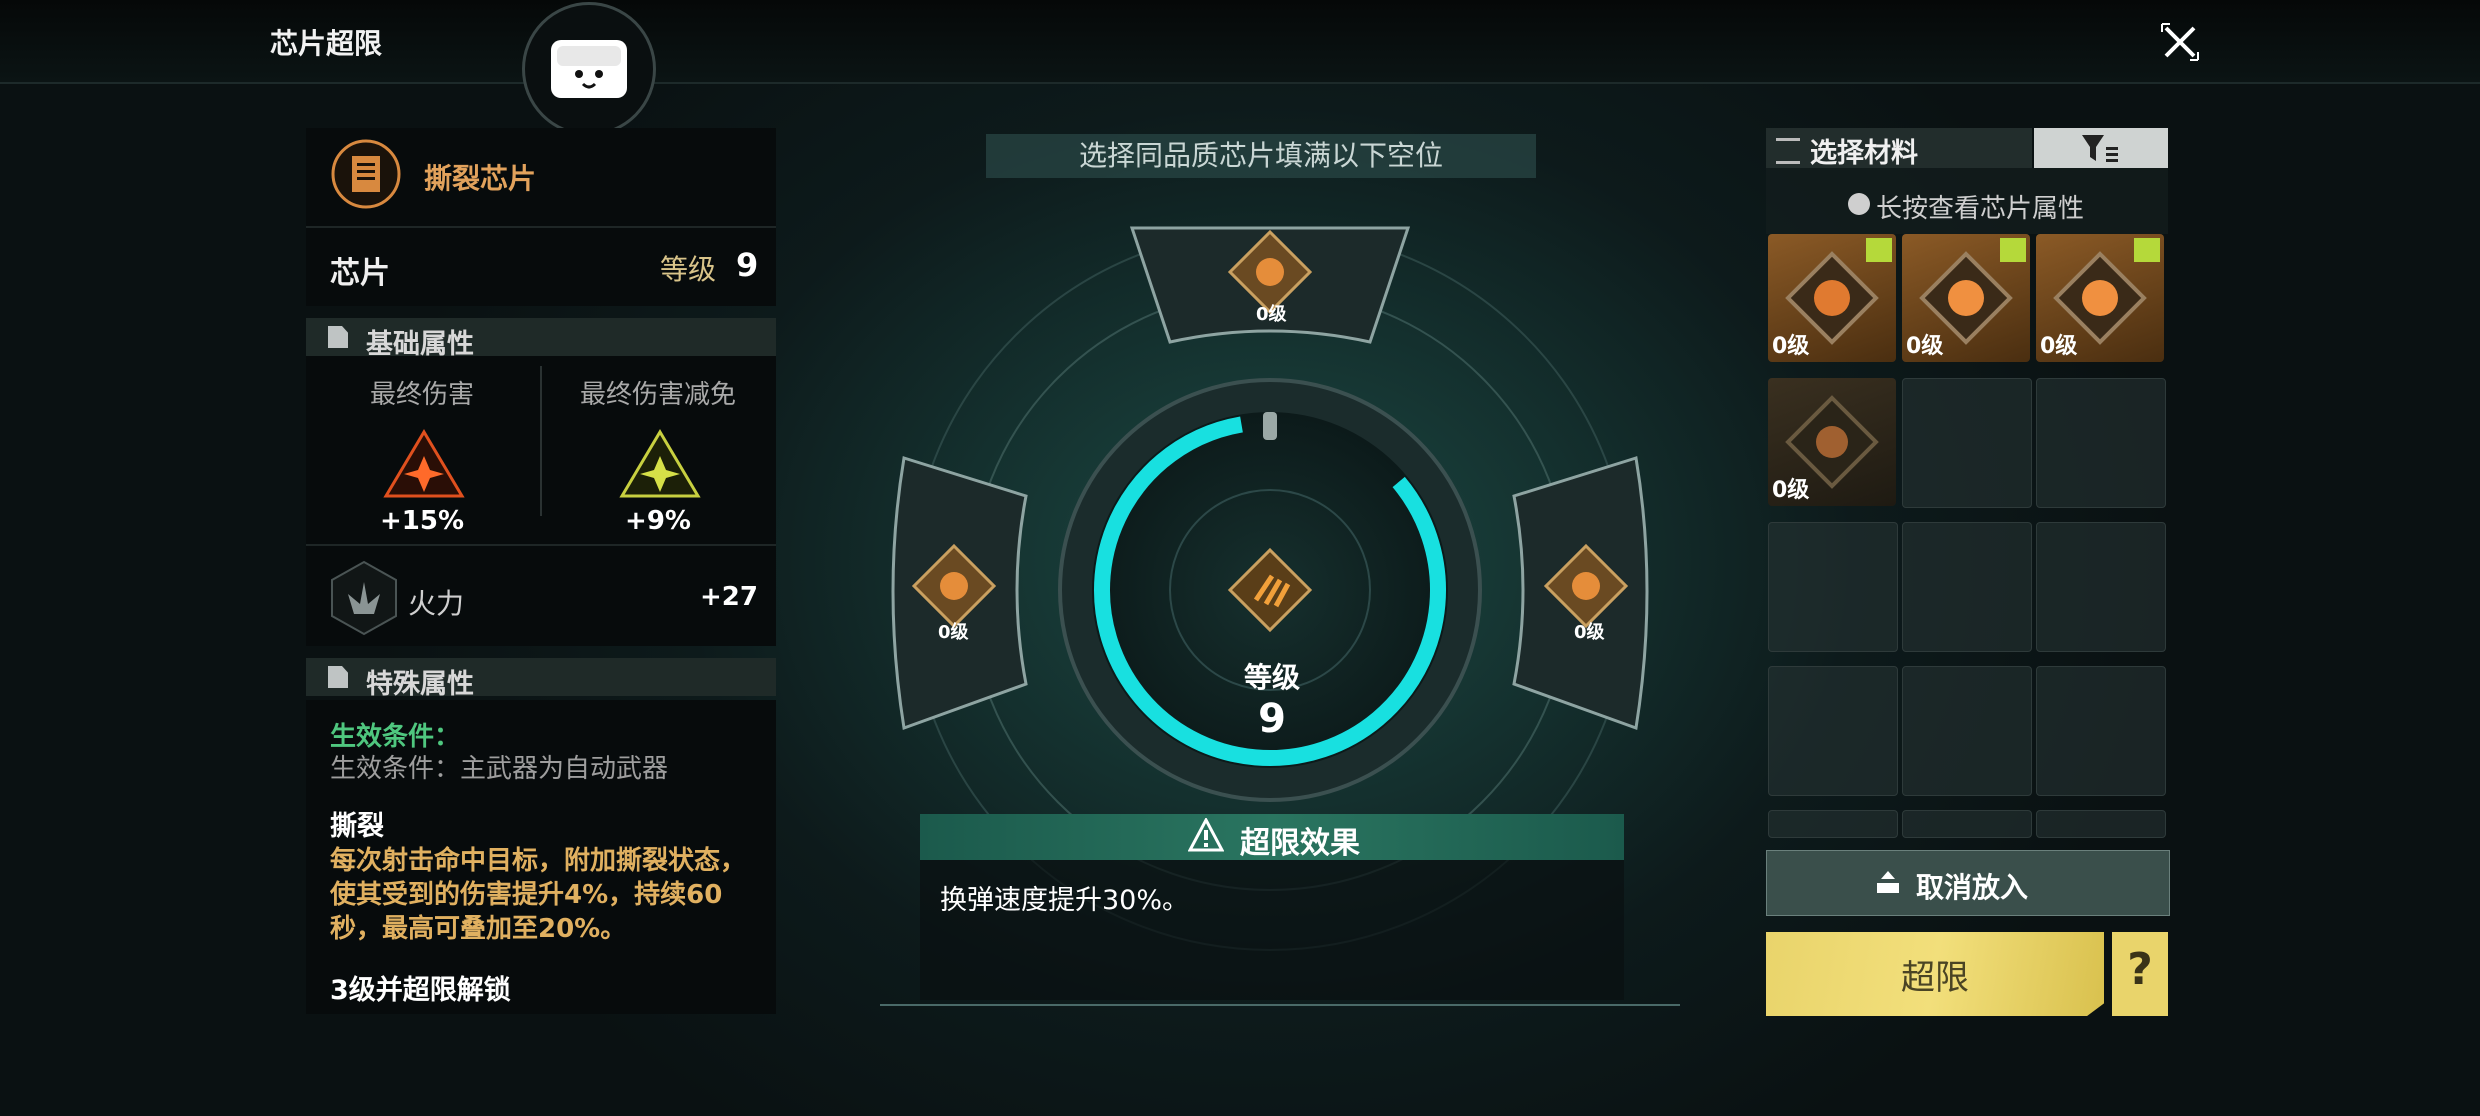 The width and height of the screenshot is (2480, 1116). Describe the element at coordinates (480, 178) in the screenshot. I see `chip-name: 撕裂芯片` at that location.